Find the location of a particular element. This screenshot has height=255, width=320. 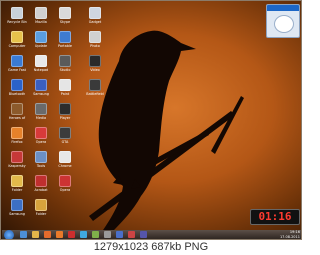

skype-icon is located at coordinates (83, 234).